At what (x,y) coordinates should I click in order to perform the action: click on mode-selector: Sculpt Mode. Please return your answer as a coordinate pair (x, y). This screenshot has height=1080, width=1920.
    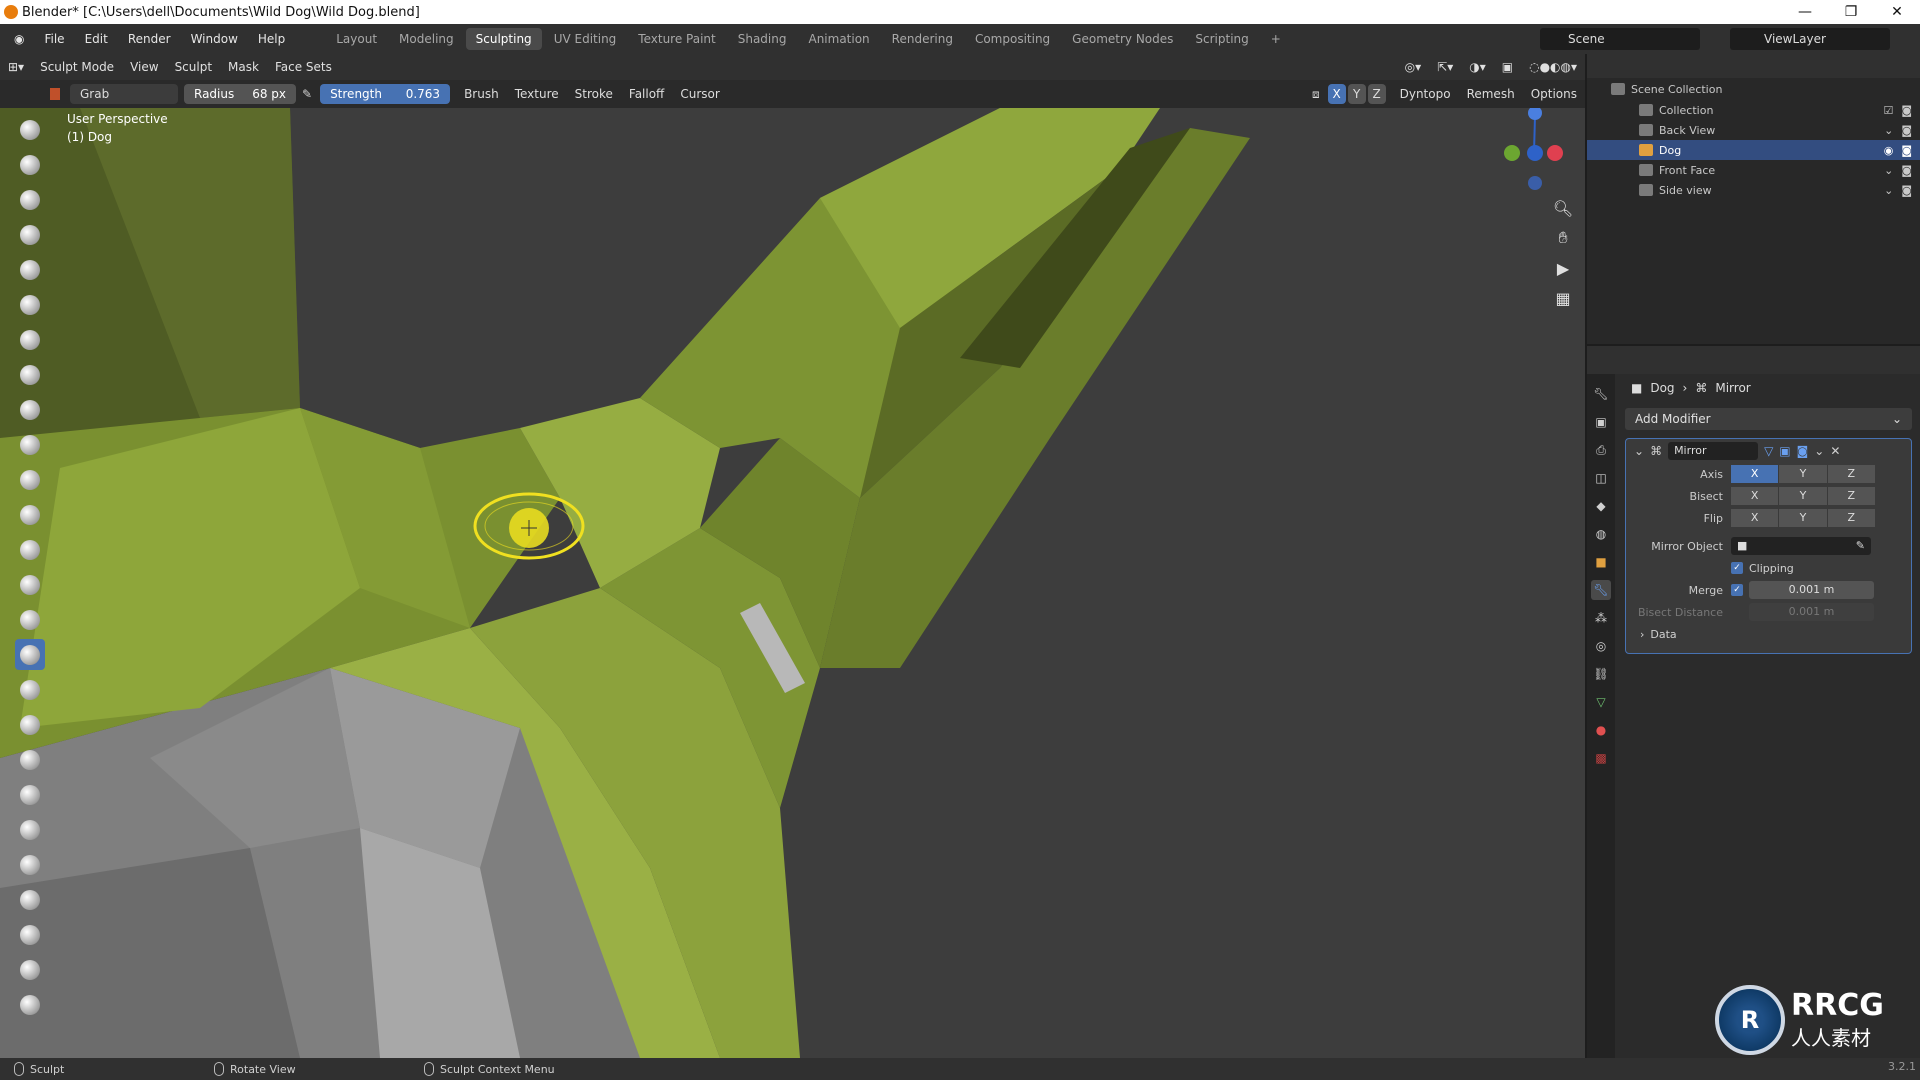
    Looking at the image, I should click on (77, 67).